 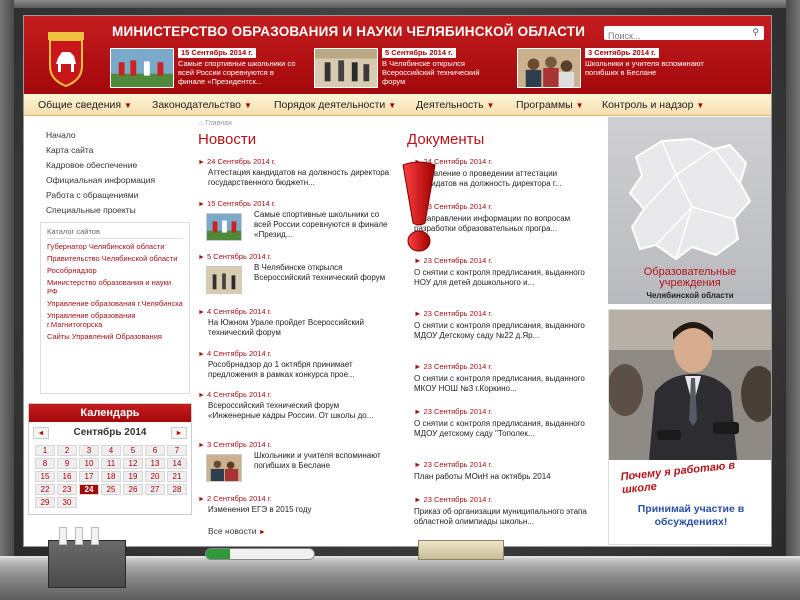 I want to click on calendar-day: 22, so click(x=45, y=489).